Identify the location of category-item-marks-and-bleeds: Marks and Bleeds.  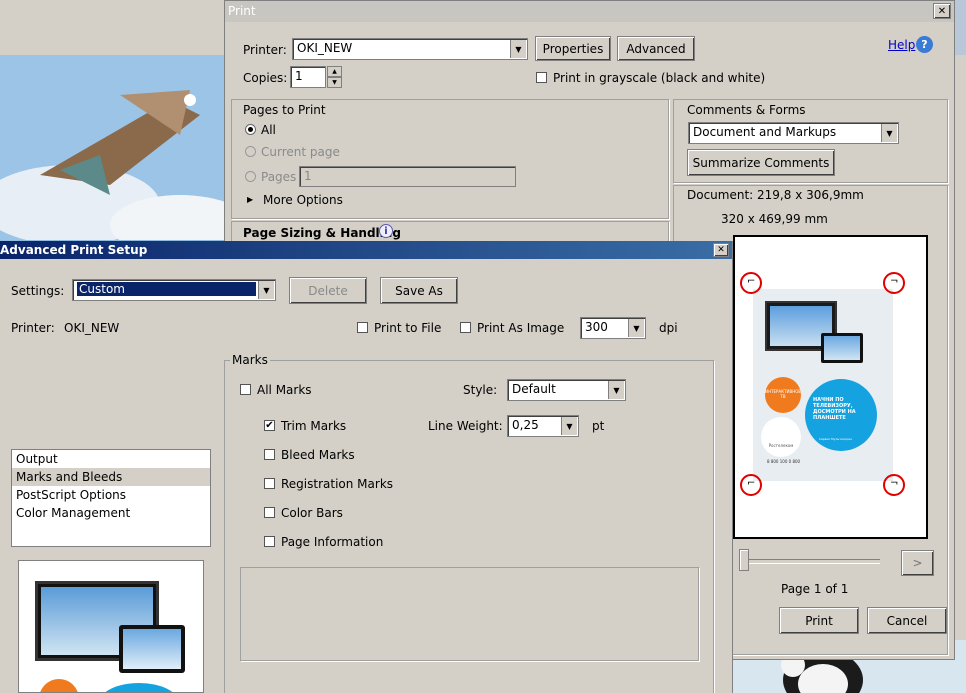
(111, 477).